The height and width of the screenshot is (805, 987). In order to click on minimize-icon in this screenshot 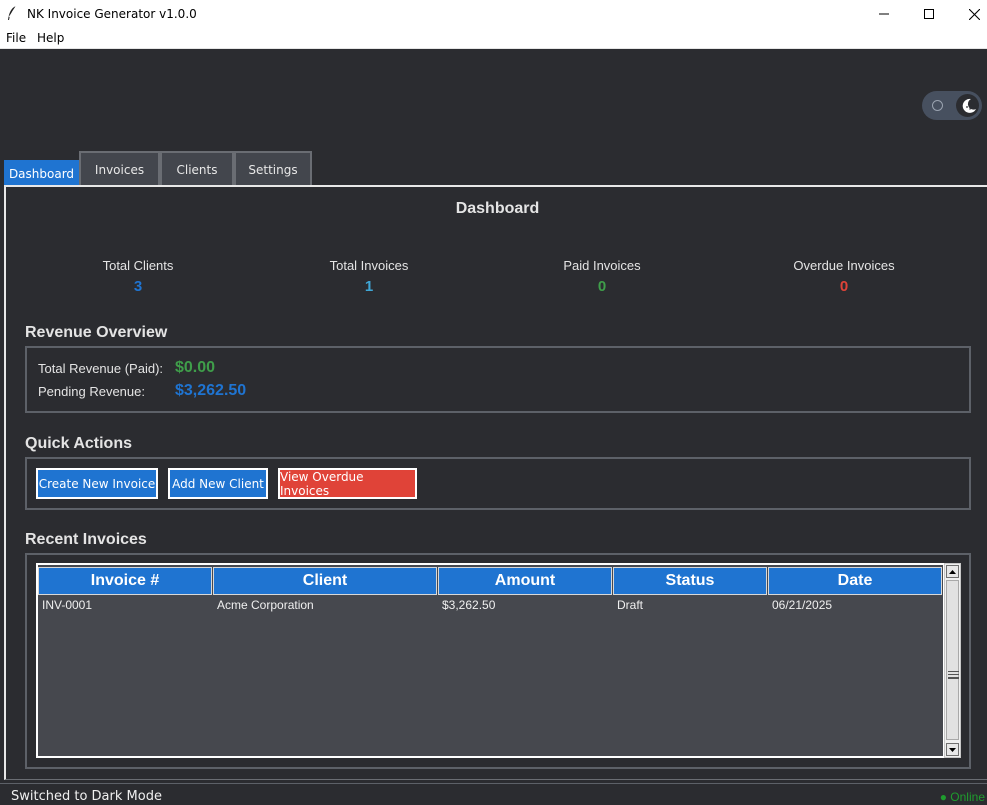, I will do `click(884, 14)`.